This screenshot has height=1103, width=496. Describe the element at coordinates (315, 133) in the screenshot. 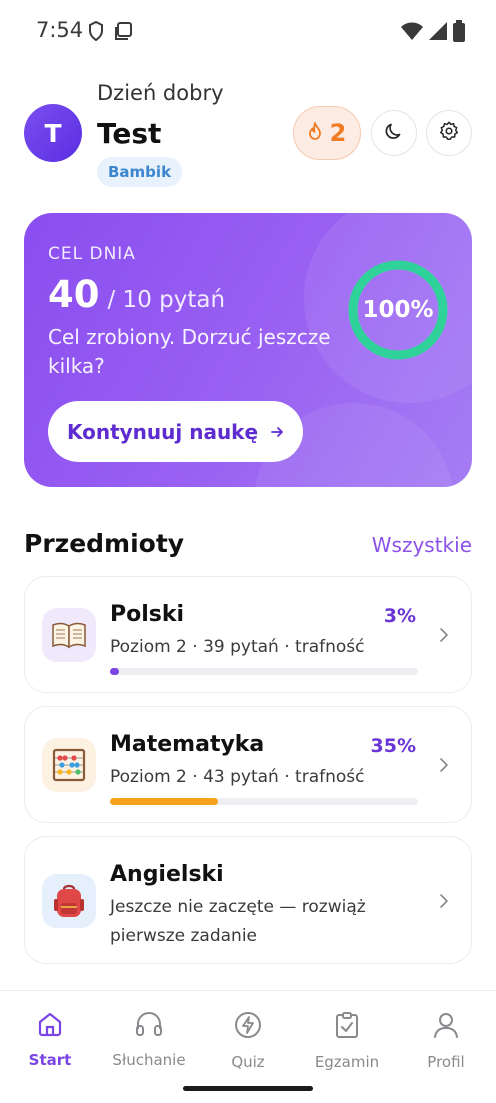

I see `flame-icon` at that location.